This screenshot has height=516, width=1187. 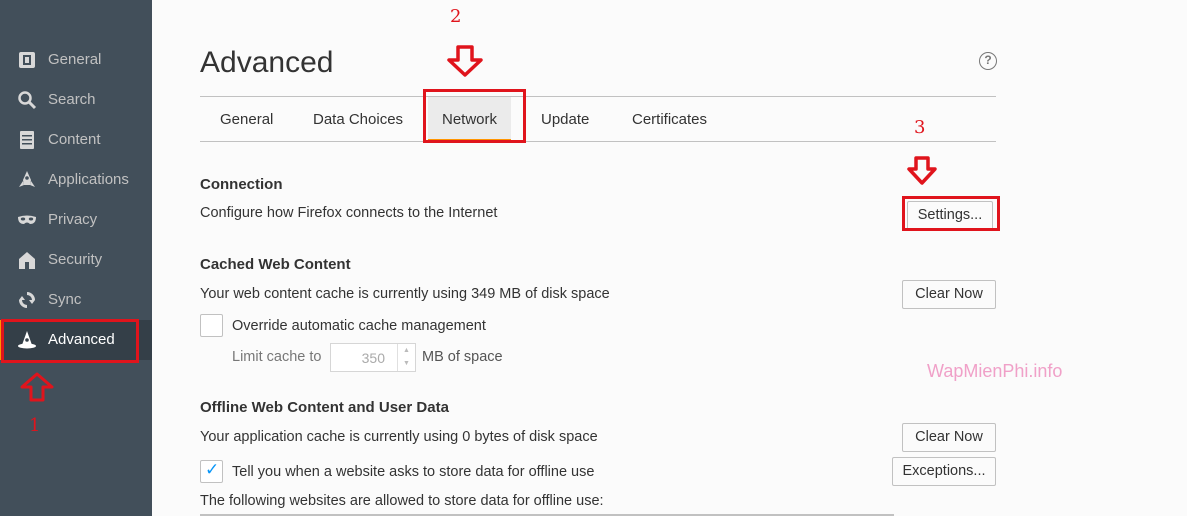 I want to click on sidebar-item-label: Security, so click(x=75, y=259).